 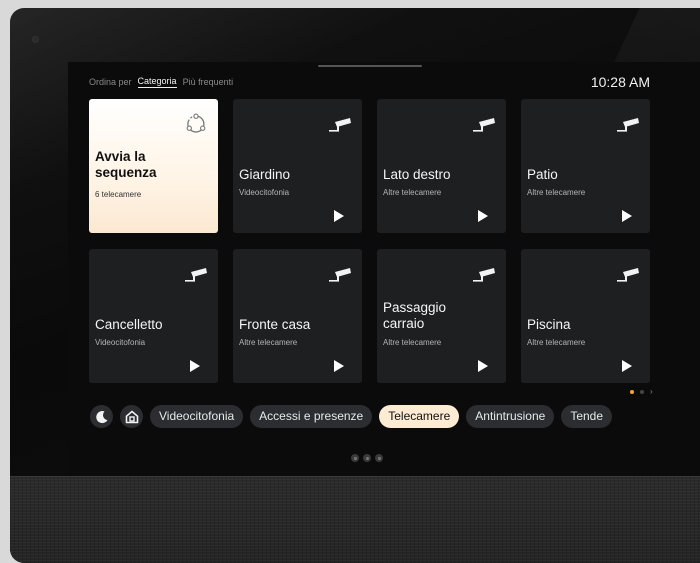 What do you see at coordinates (297, 166) in the screenshot?
I see `card-giardino: Giardino Videocitofonia` at bounding box center [297, 166].